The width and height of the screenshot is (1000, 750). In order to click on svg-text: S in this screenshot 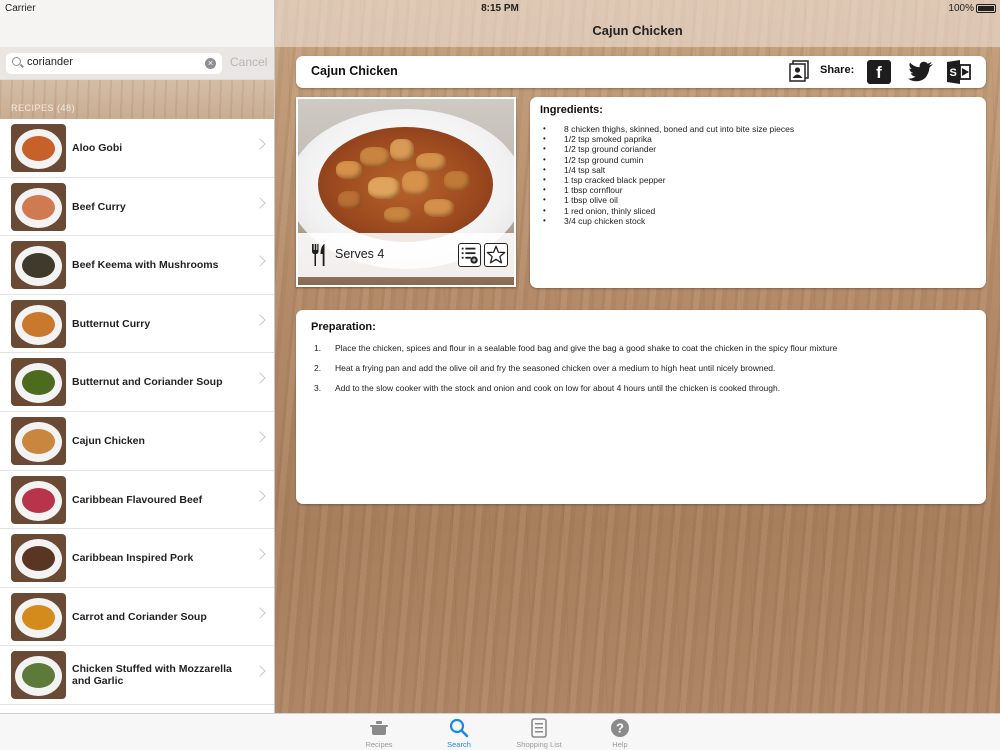, I will do `click(953, 73)`.